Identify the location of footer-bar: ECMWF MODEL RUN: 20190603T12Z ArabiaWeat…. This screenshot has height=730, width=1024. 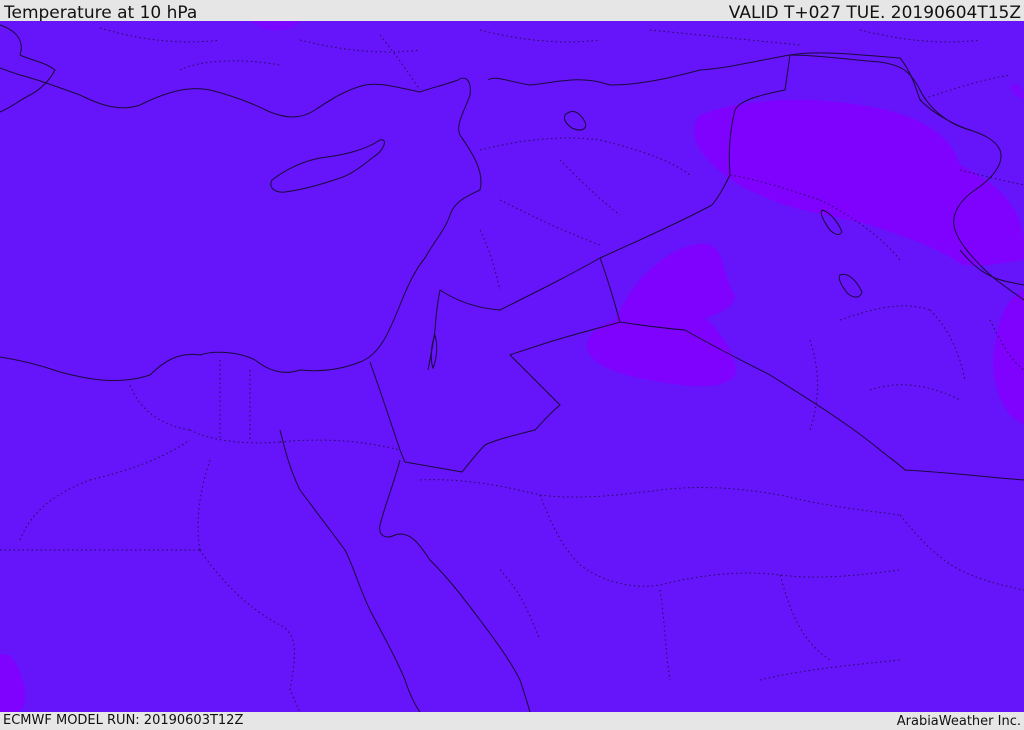
(512, 720).